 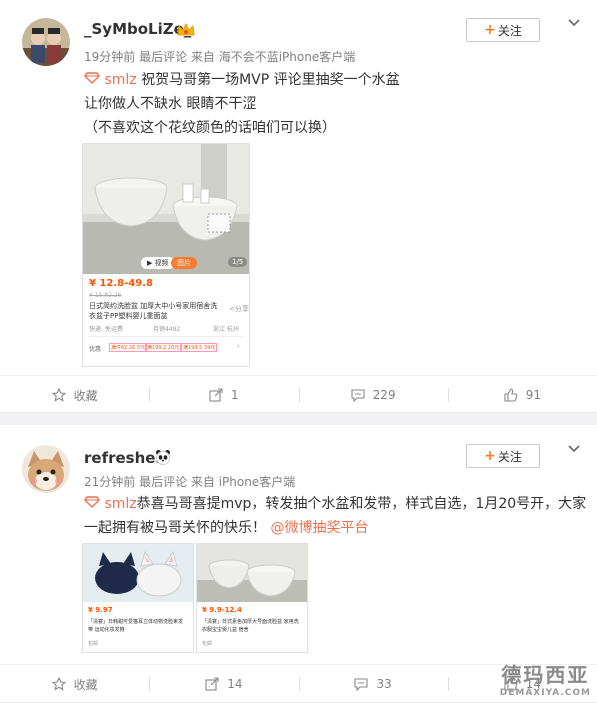 I want to click on product-price: ¥ 9.9-12.4, so click(x=222, y=610).